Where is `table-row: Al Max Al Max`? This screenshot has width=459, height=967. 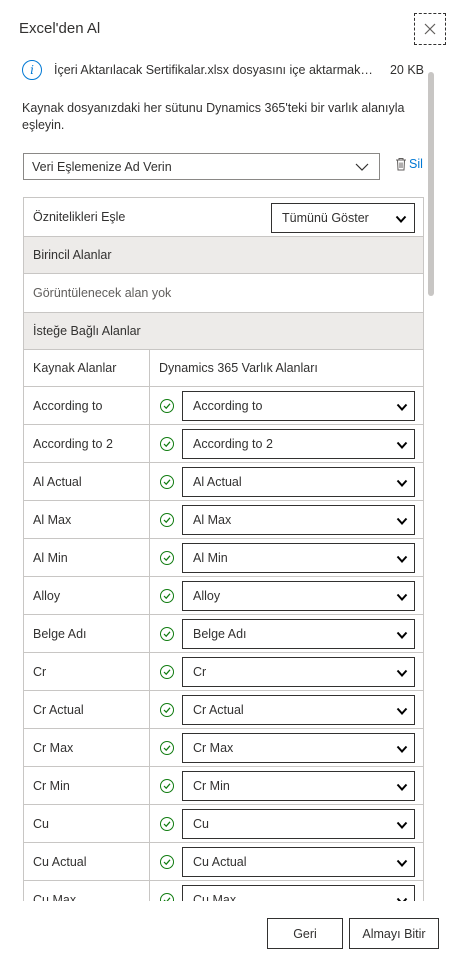 table-row: Al Max Al Max is located at coordinates (223, 520).